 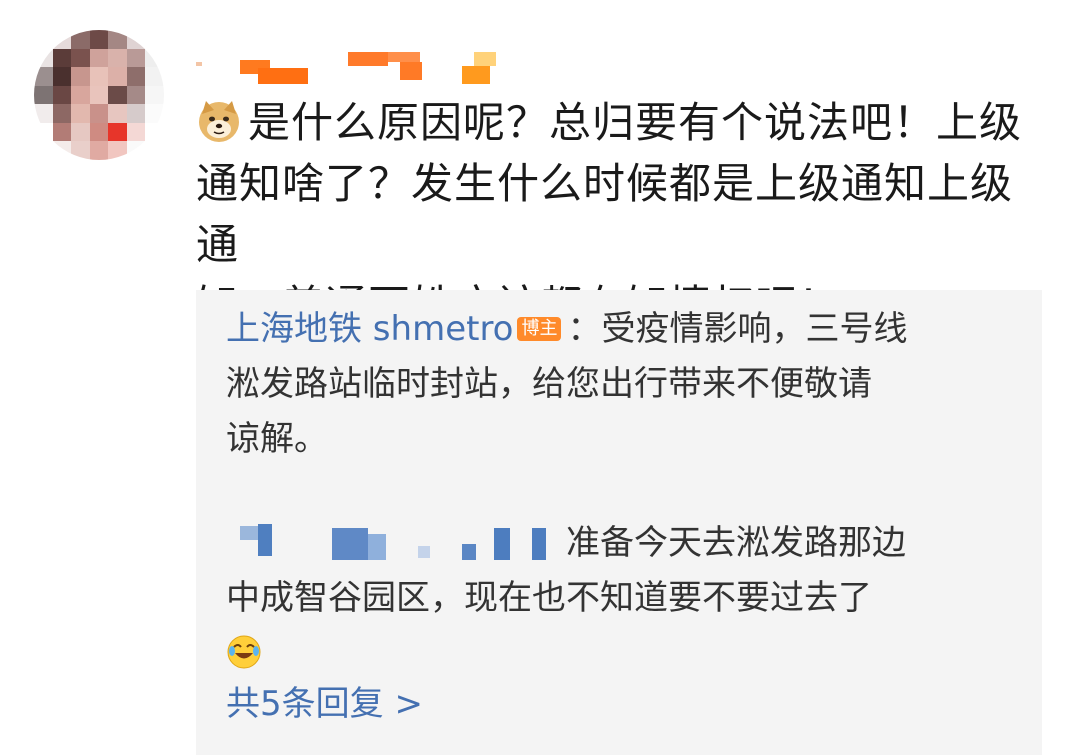 I want to click on reply-author: 上海地铁 shmetro, so click(x=369, y=329).